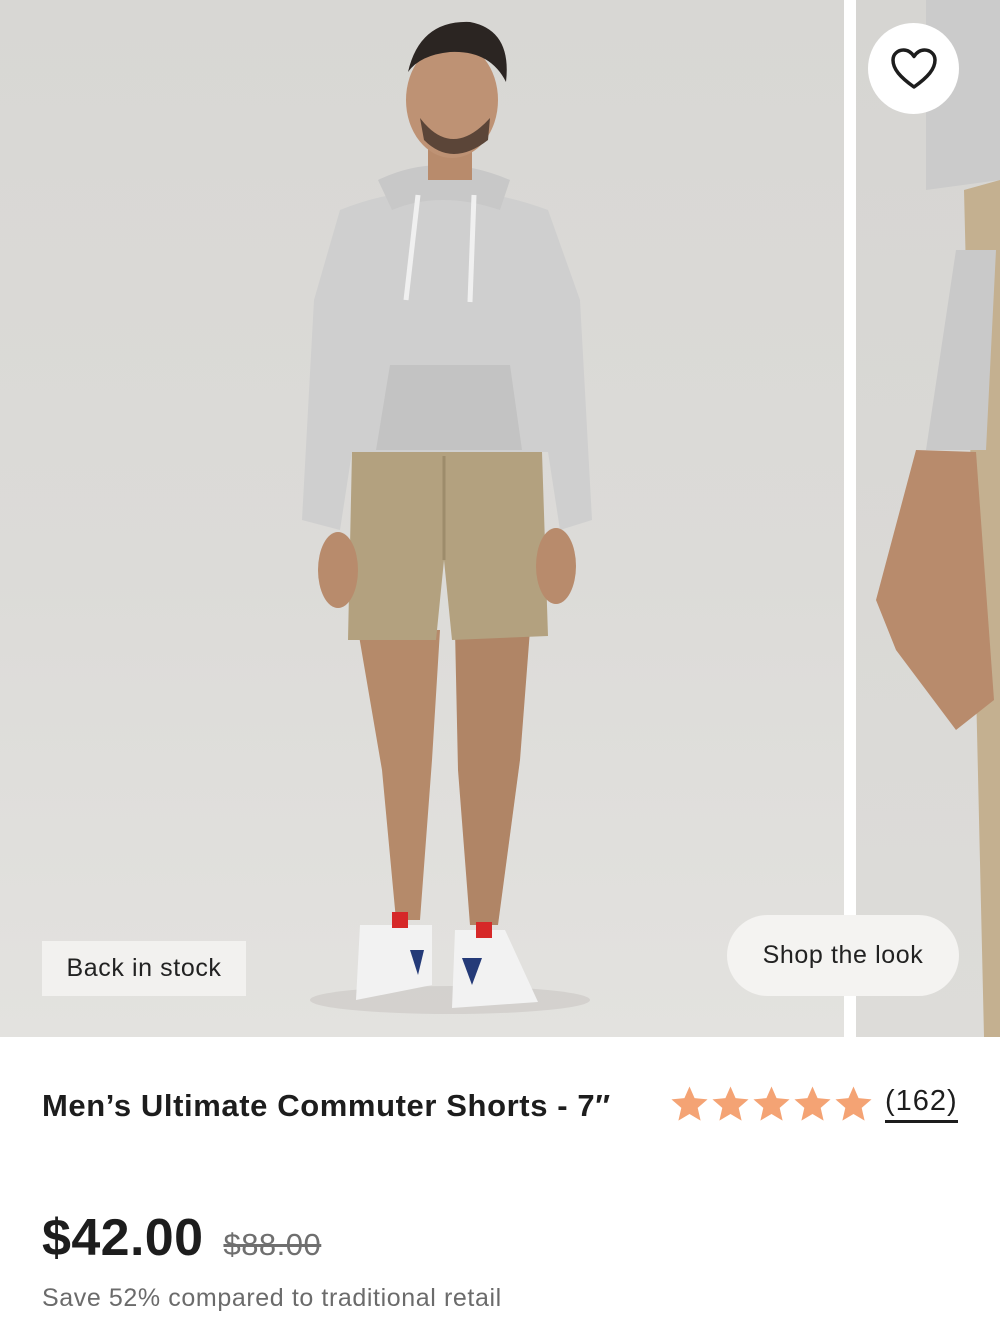  Describe the element at coordinates (272, 1298) in the screenshot. I see `savings-note: Save 52% compared to traditional retail` at that location.